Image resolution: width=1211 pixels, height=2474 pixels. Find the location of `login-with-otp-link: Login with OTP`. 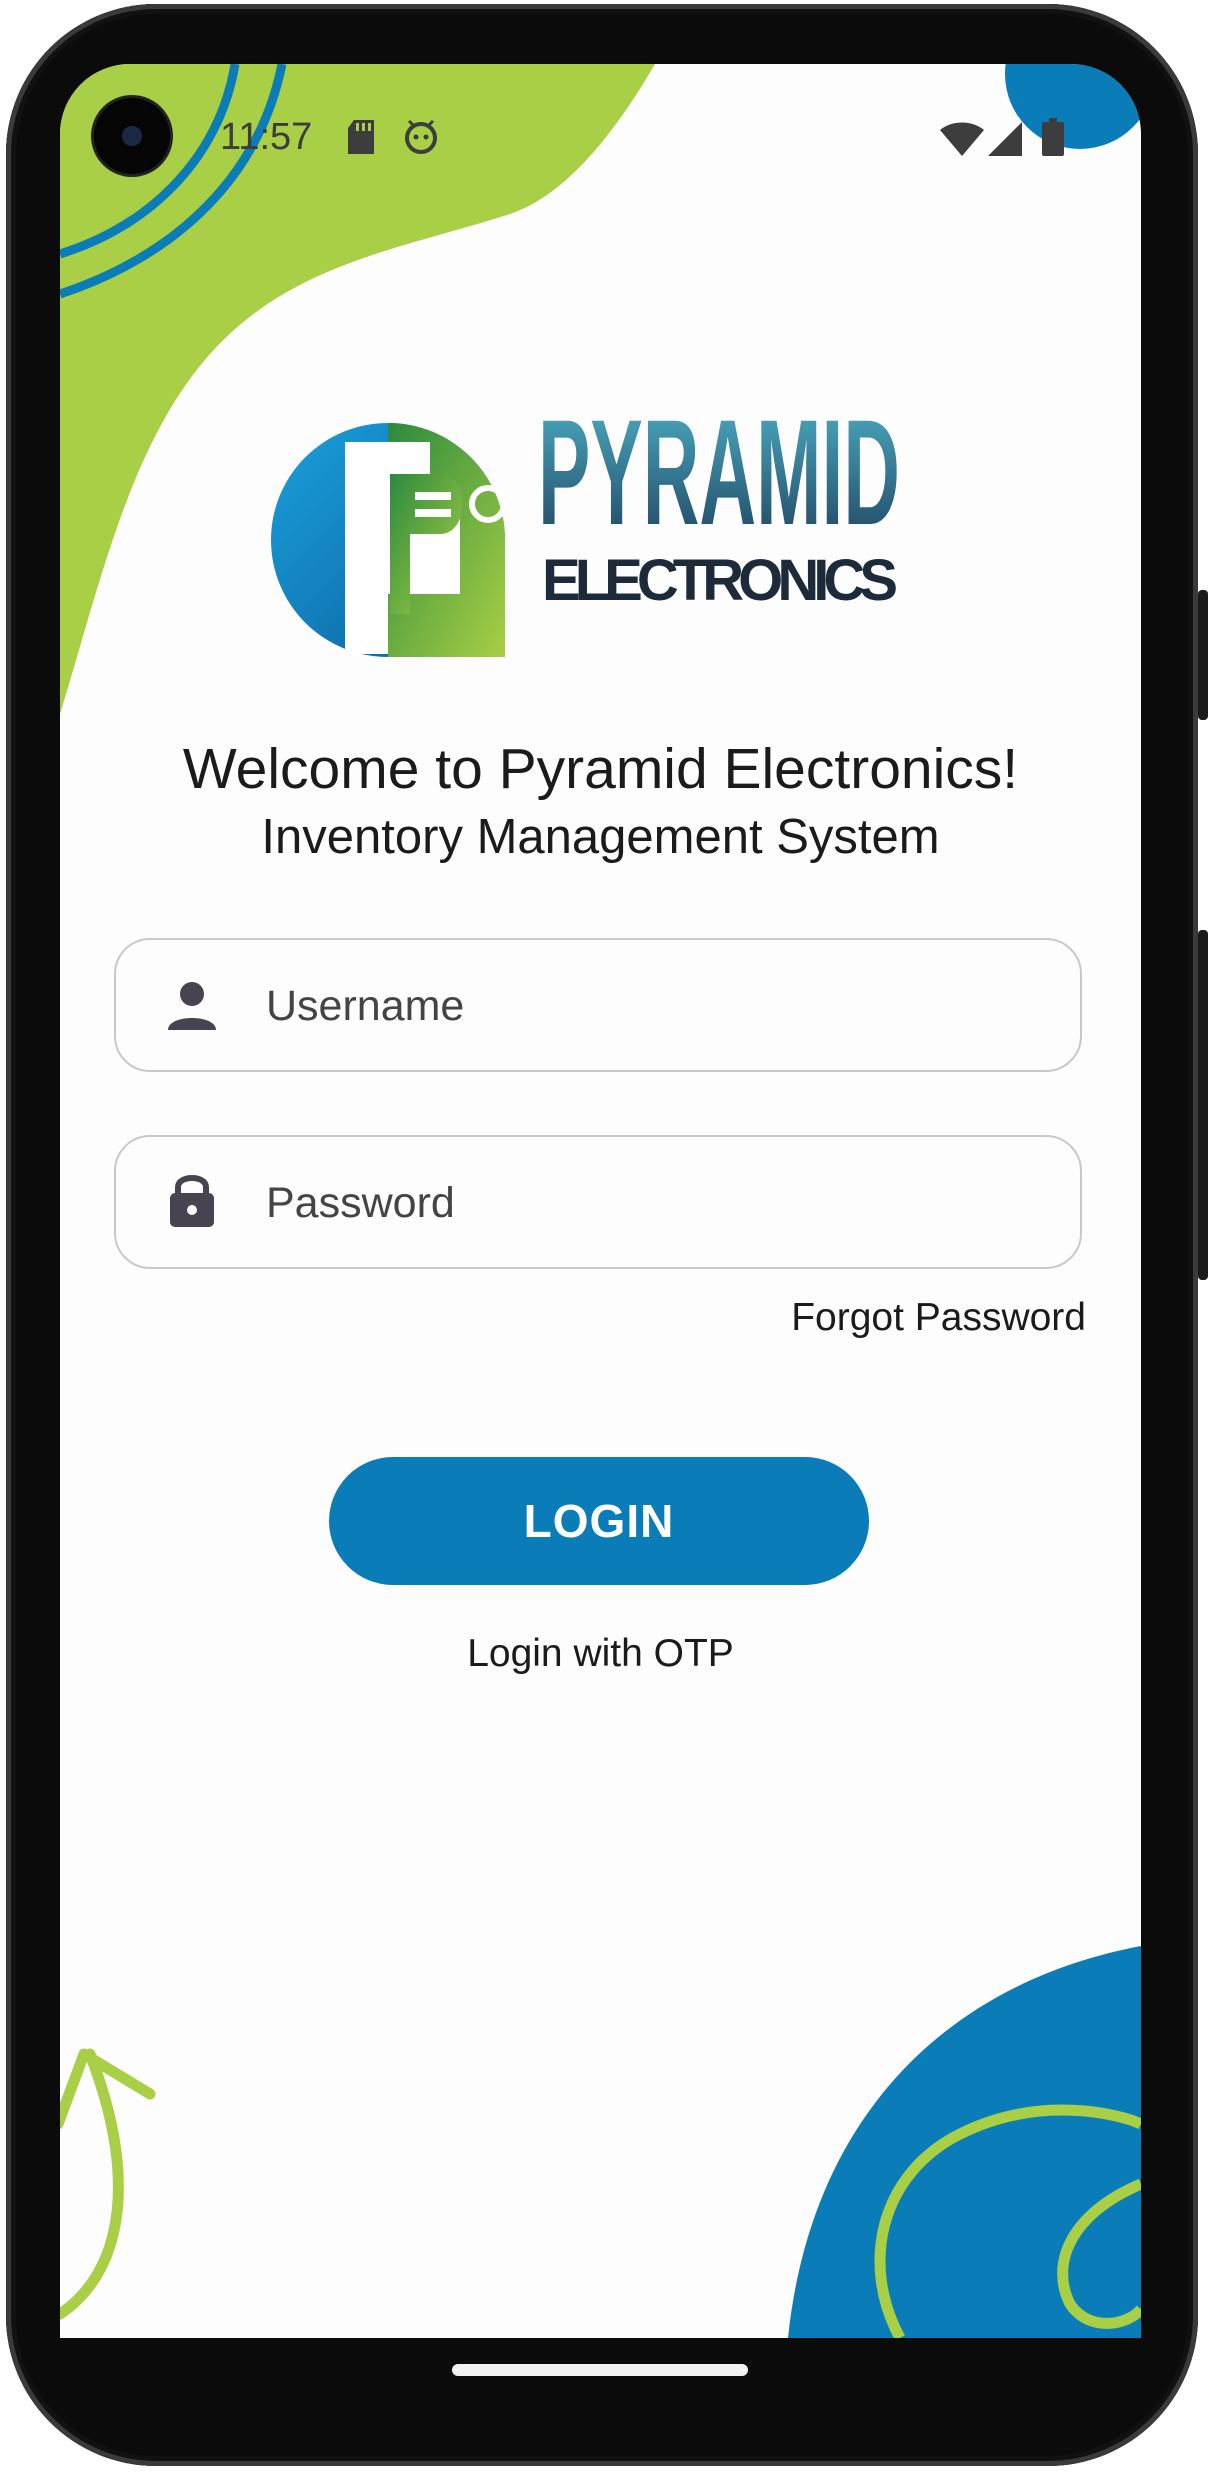

login-with-otp-link: Login with OTP is located at coordinates (600, 1654).